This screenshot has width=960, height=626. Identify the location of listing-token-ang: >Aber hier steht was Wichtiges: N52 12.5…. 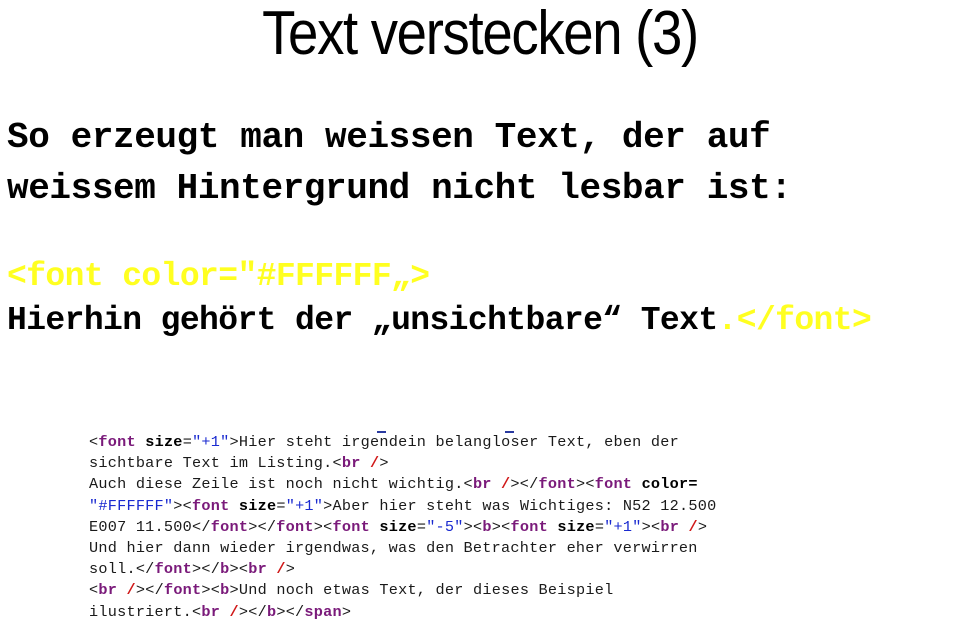
(520, 505).